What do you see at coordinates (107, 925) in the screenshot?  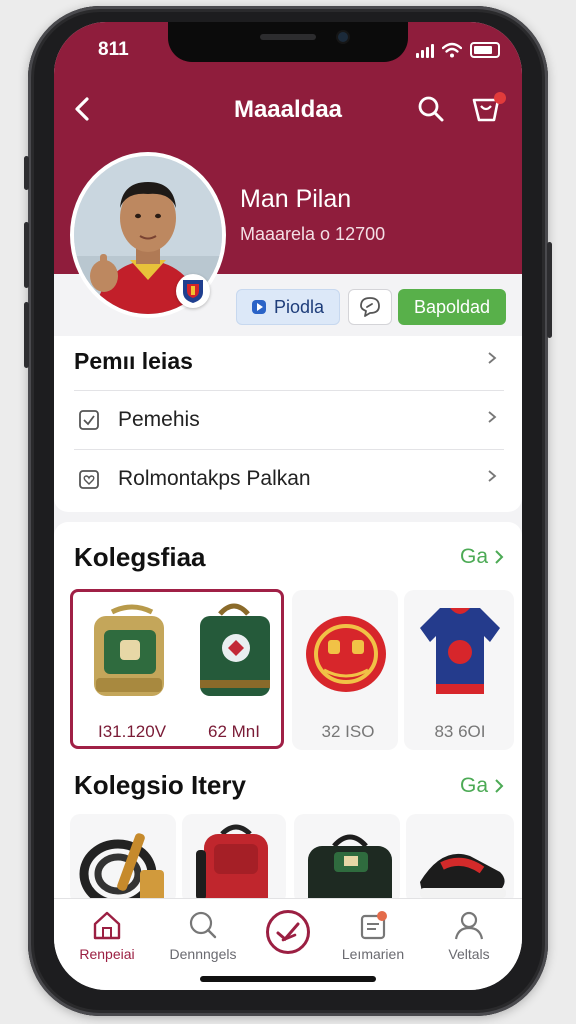 I see `home-icon` at bounding box center [107, 925].